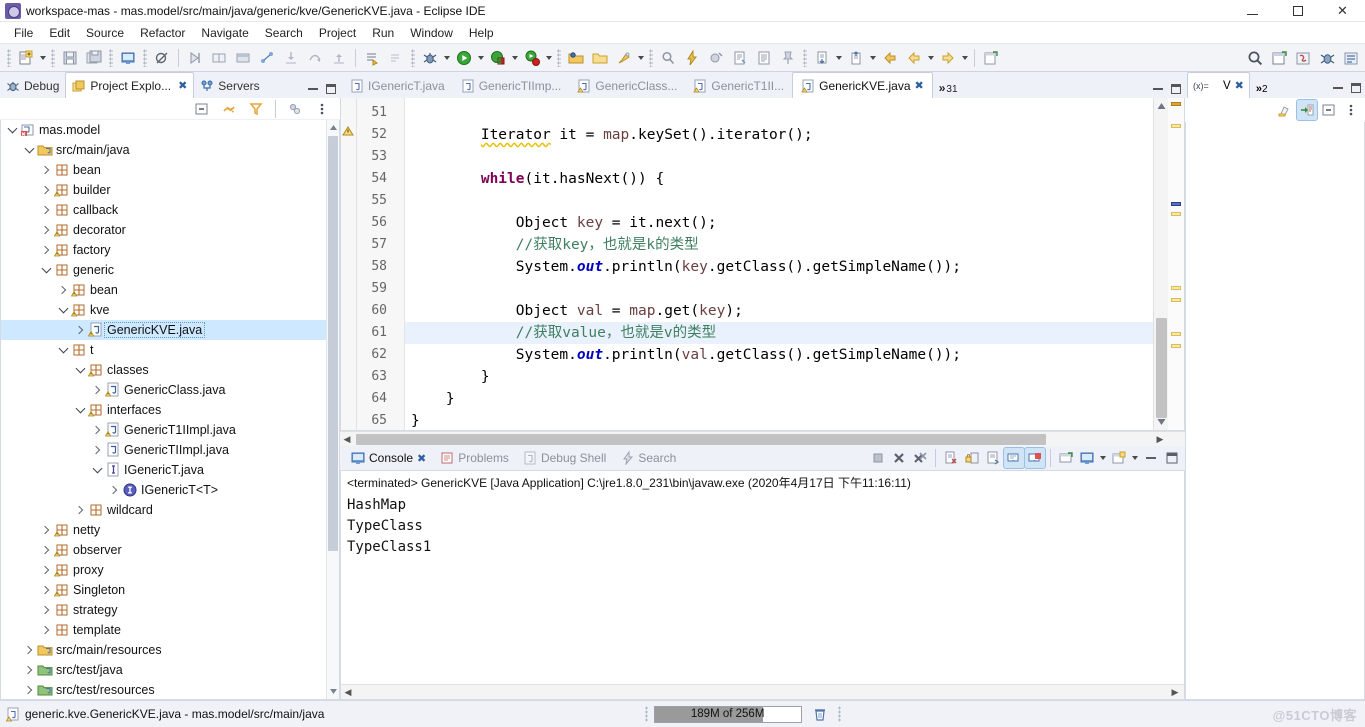 This screenshot has height=727, width=1365. What do you see at coordinates (315, 58) in the screenshot?
I see `step-over-icon` at bounding box center [315, 58].